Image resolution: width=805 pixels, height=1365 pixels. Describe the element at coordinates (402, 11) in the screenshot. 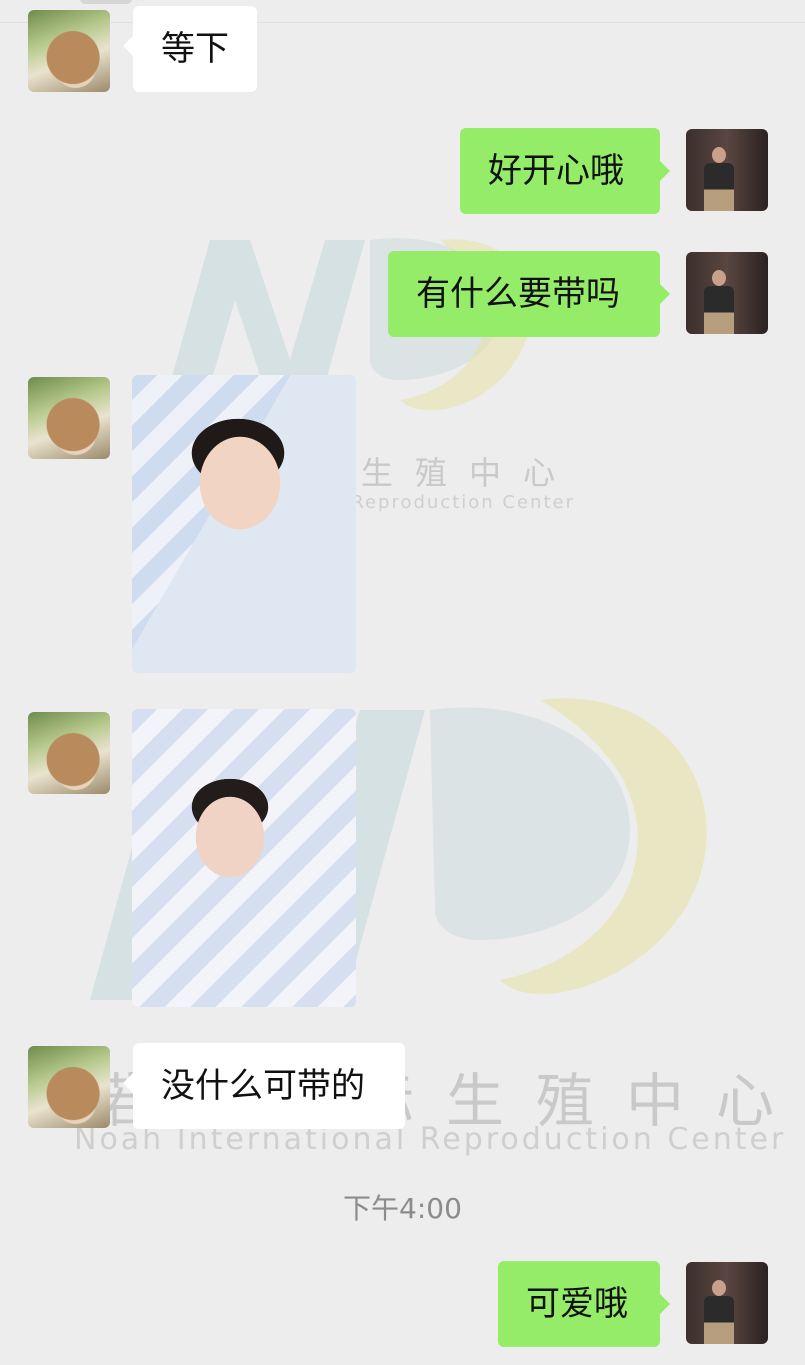

I see `top-bar-edge` at that location.